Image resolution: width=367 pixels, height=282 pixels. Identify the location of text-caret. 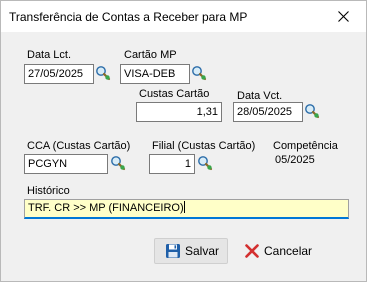
(184, 207).